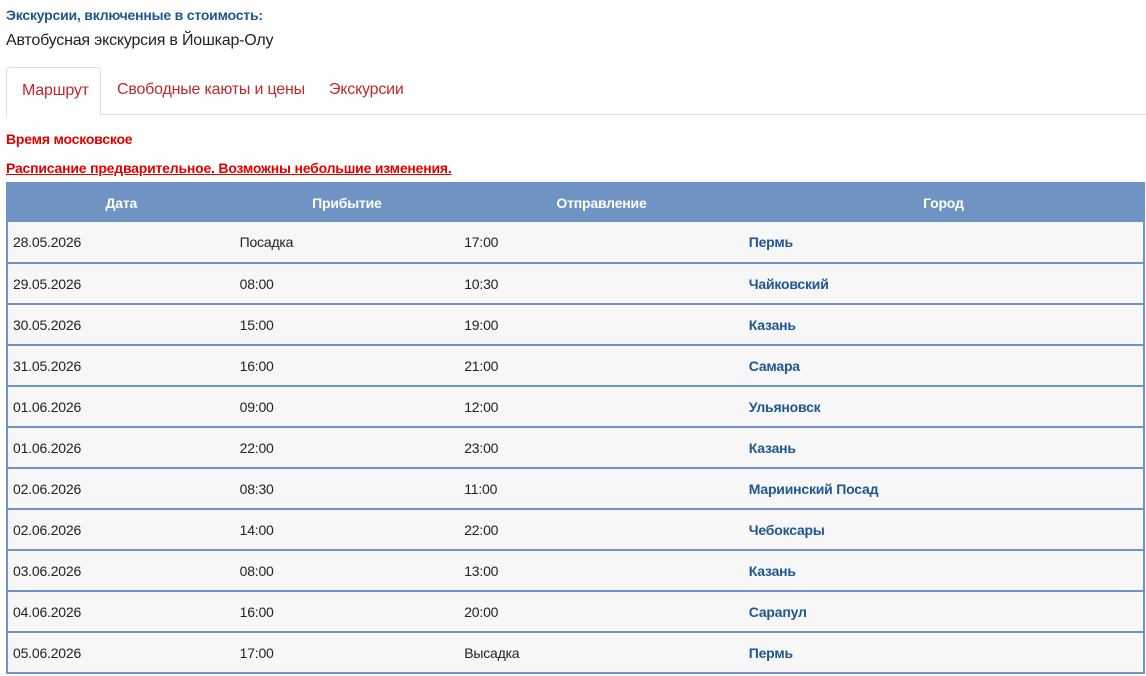 The width and height of the screenshot is (1146, 676). I want to click on table-row: 02.06.2026 14:00 22:00 Чебоксары, so click(575, 530).